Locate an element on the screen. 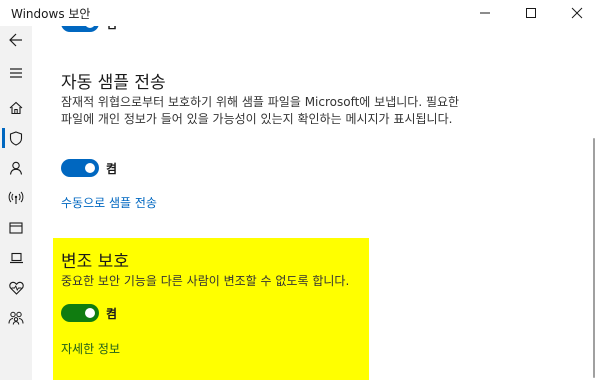  nav-rail is located at coordinates (16, 203).